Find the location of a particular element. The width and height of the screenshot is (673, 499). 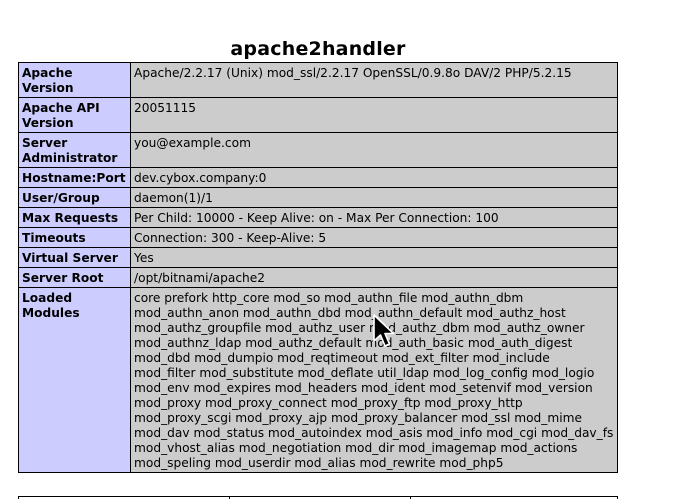

row-key: Server Root is located at coordinates (74, 277).